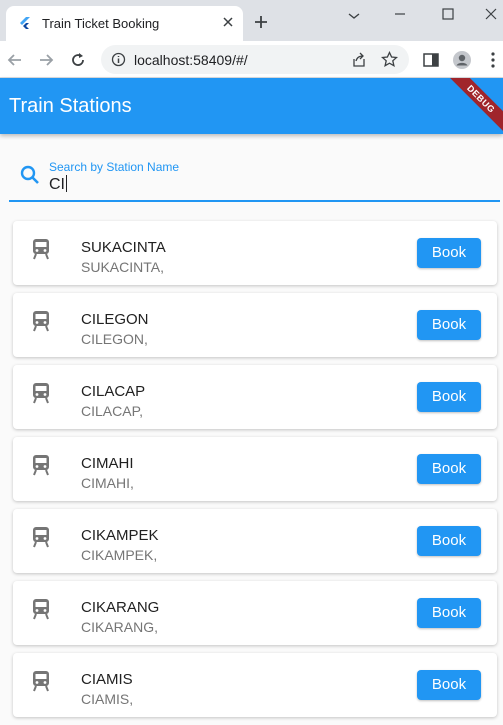  What do you see at coordinates (112, 411) in the screenshot?
I see `station-subtitle: CILACAP,` at bounding box center [112, 411].